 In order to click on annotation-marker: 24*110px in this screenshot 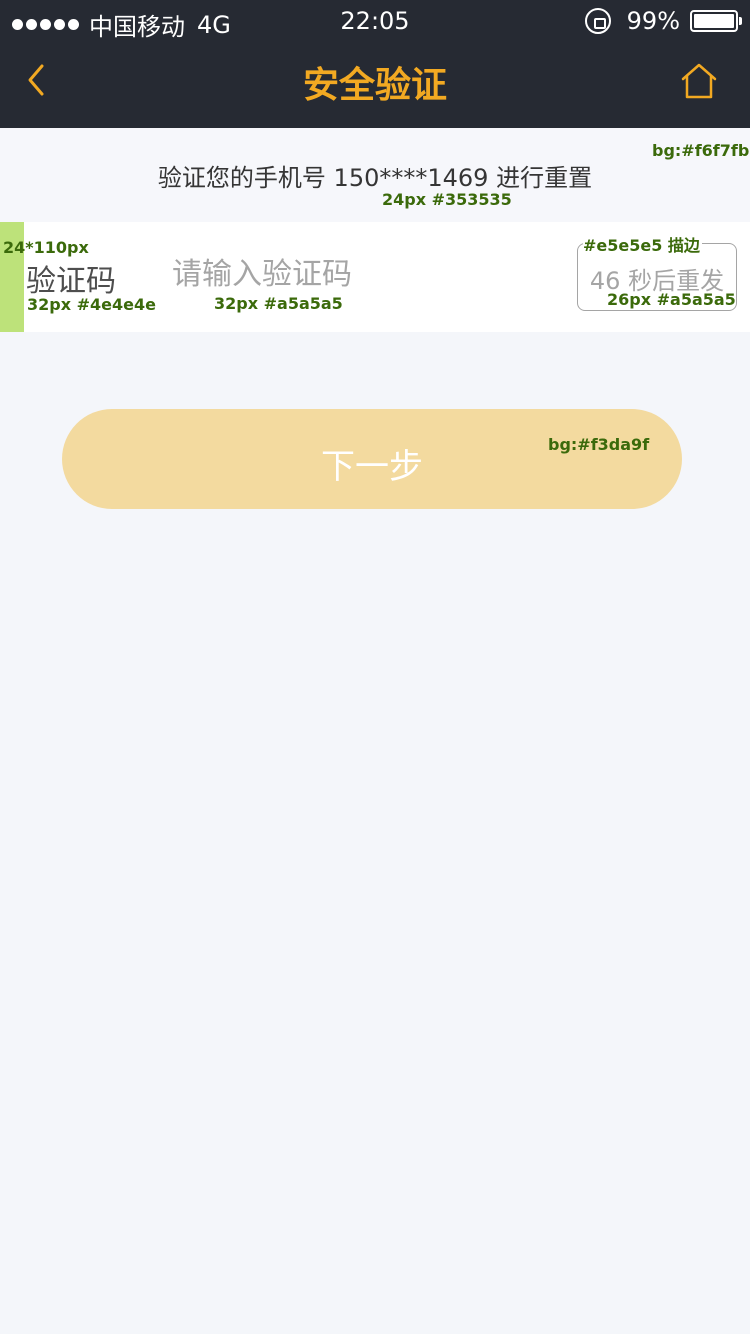, I will do `click(46, 247)`.